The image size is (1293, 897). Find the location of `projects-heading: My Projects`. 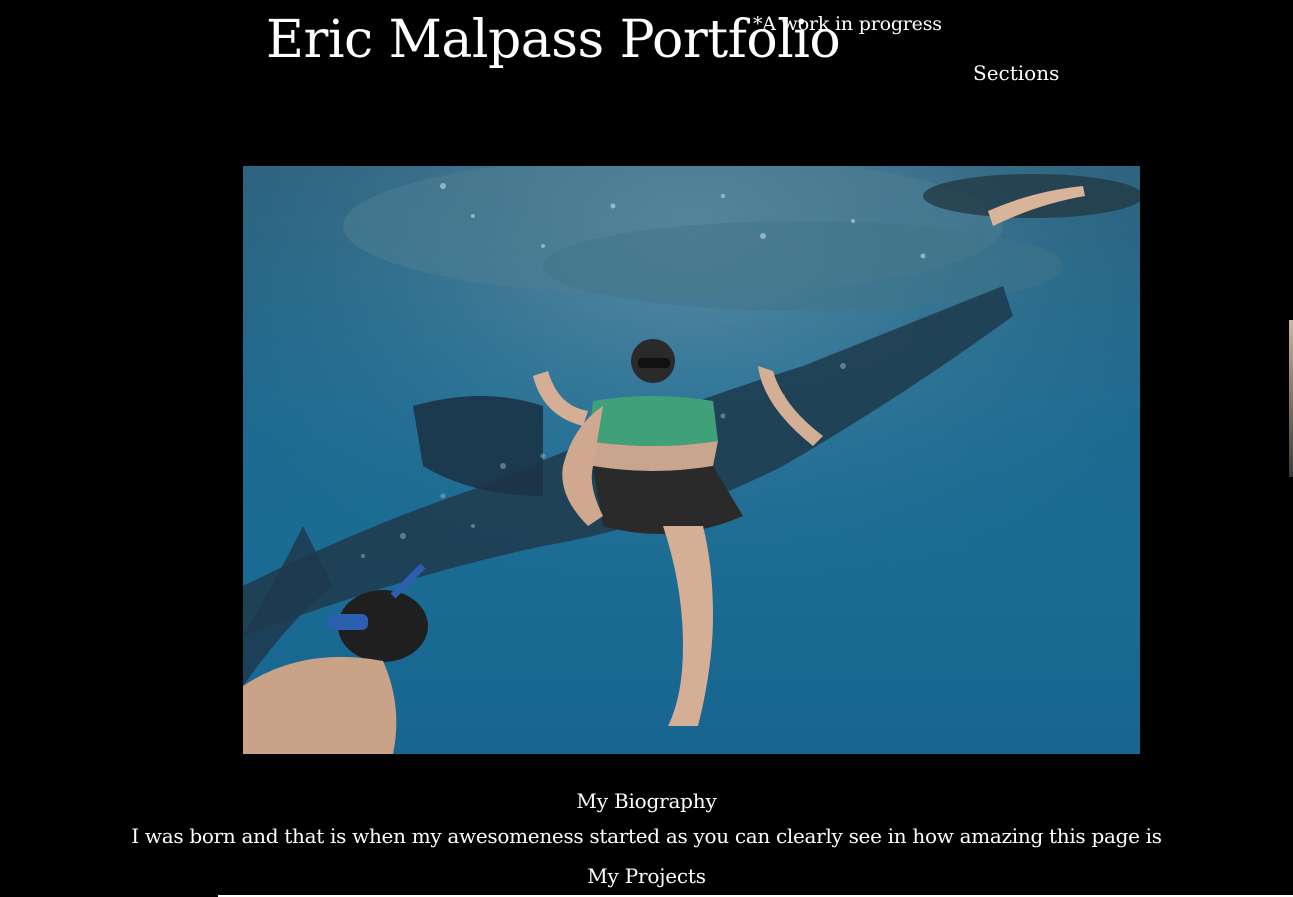

projects-heading: My Projects is located at coordinates (646, 876).